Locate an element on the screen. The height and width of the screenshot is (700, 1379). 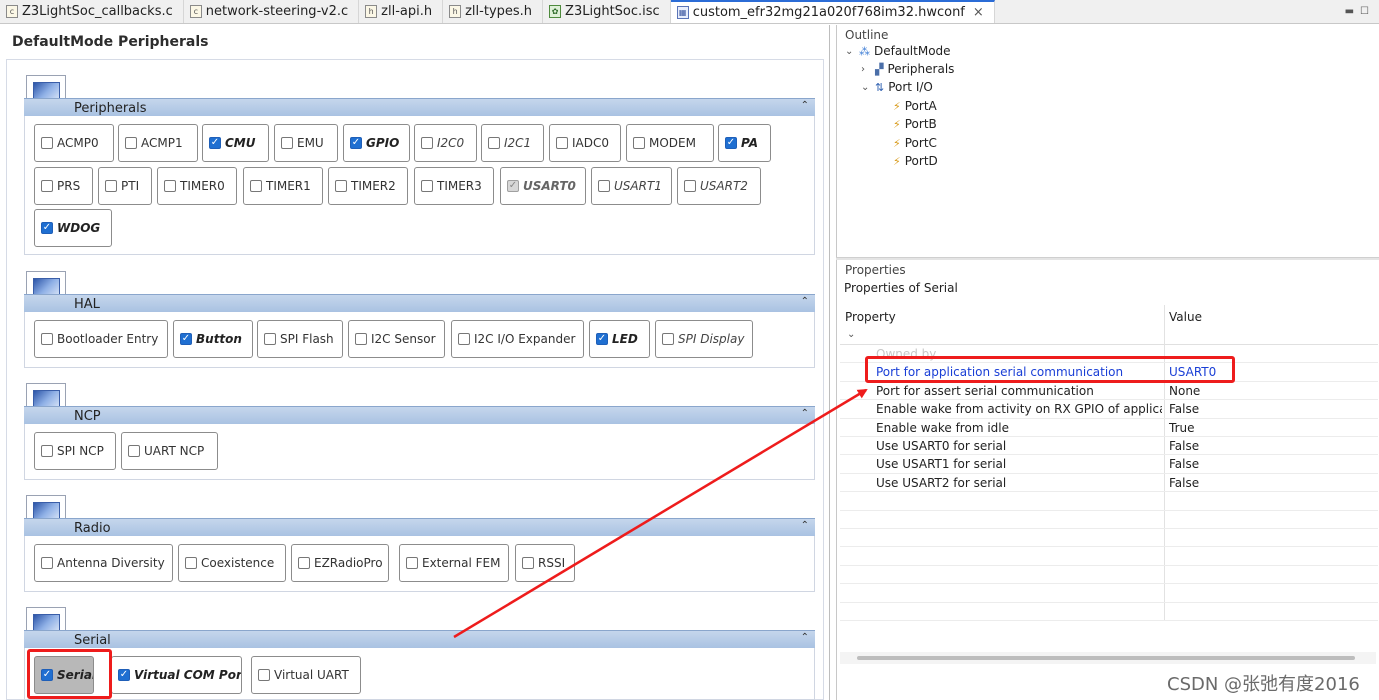
chevron-right-icon: › is located at coordinates (866, 69).